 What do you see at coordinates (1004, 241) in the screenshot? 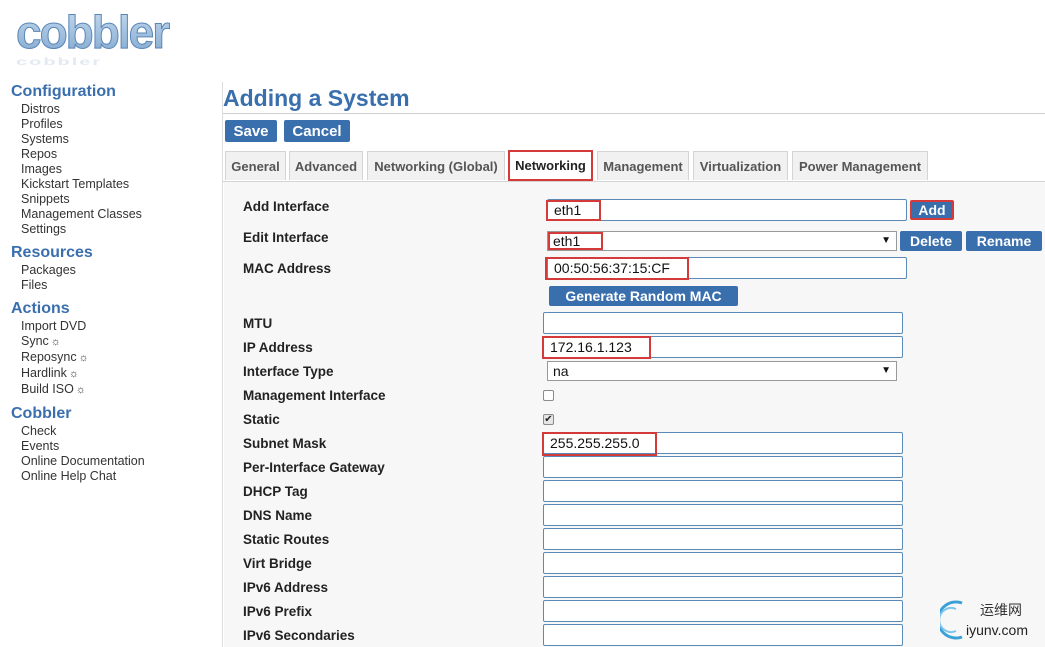
I see `rename-interface-button: Rename` at bounding box center [1004, 241].